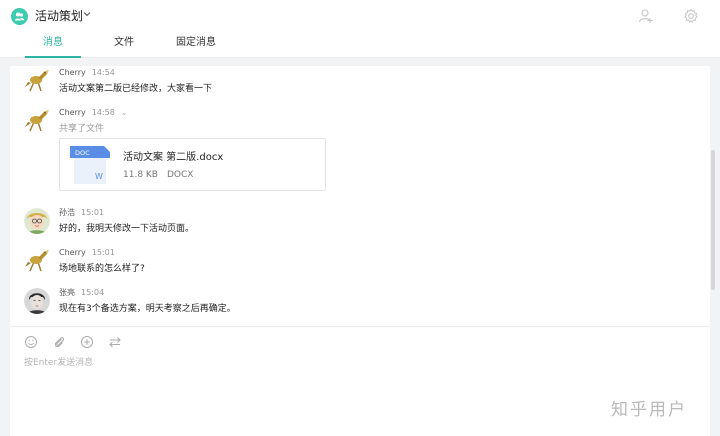  What do you see at coordinates (87, 342) in the screenshot?
I see `add-circle-icon` at bounding box center [87, 342].